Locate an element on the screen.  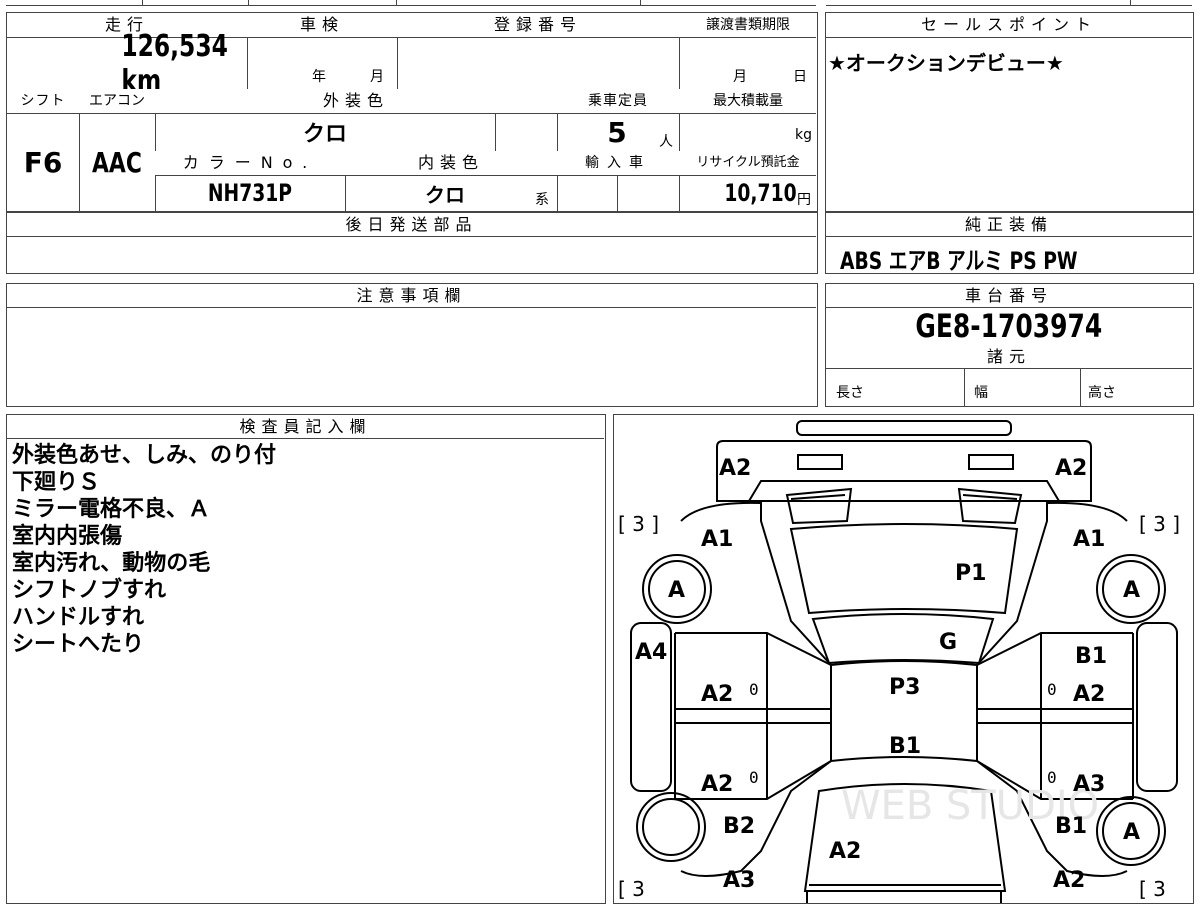
mileage-value: 126,534 km is located at coordinates (174, 64).